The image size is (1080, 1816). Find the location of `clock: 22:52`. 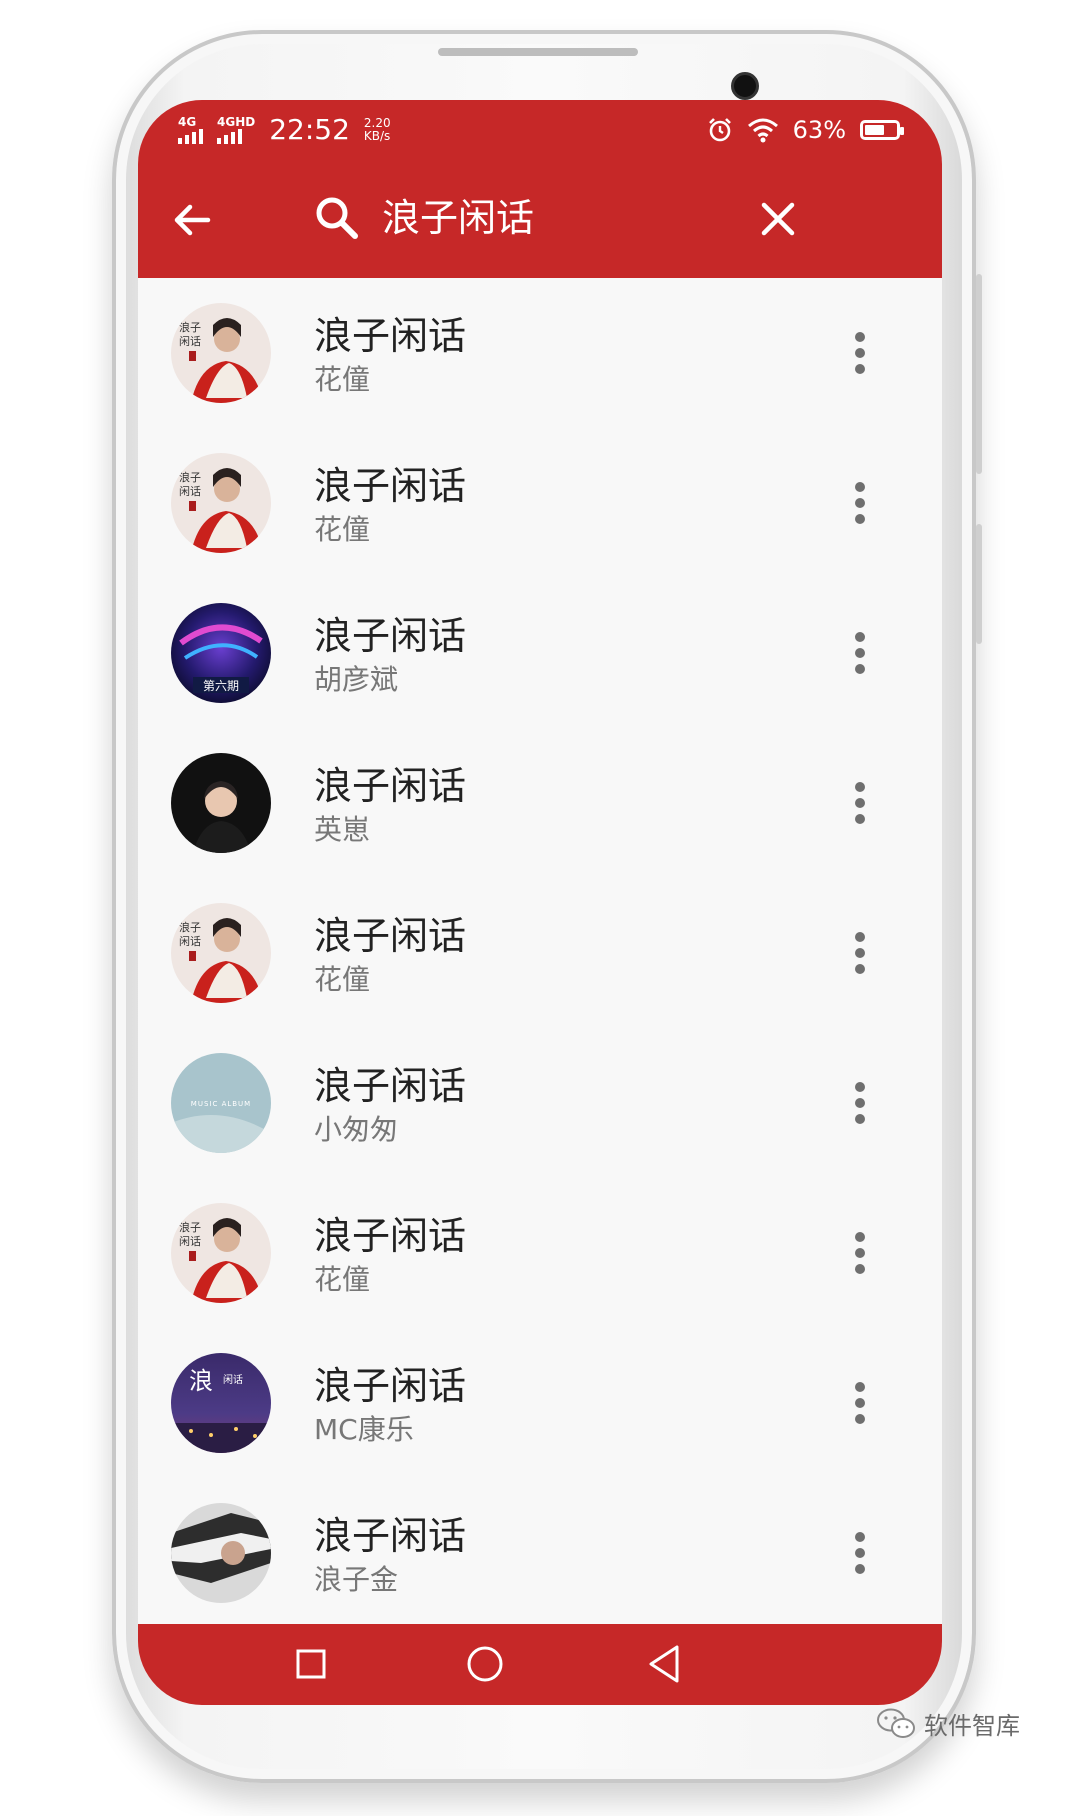

clock: 22:52 is located at coordinates (309, 129).